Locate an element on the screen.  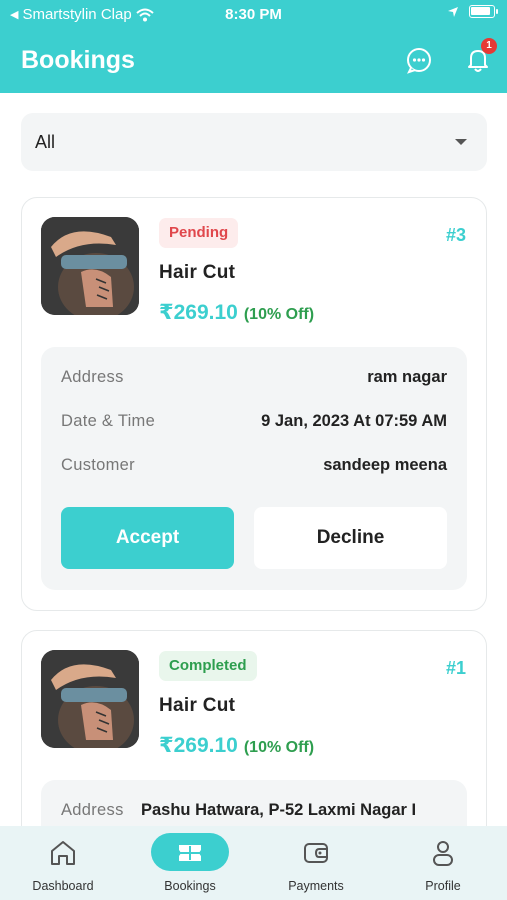
accept-button: Accept is located at coordinates (147, 538).